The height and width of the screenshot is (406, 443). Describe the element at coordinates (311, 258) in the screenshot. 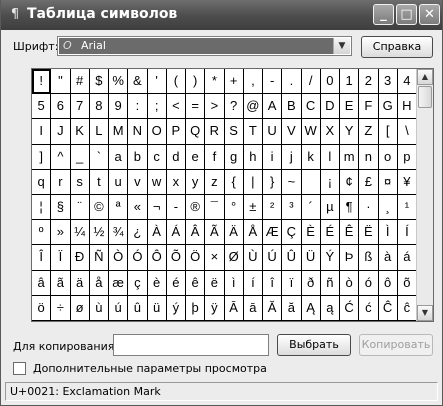

I see `char-cell: Ü` at that location.